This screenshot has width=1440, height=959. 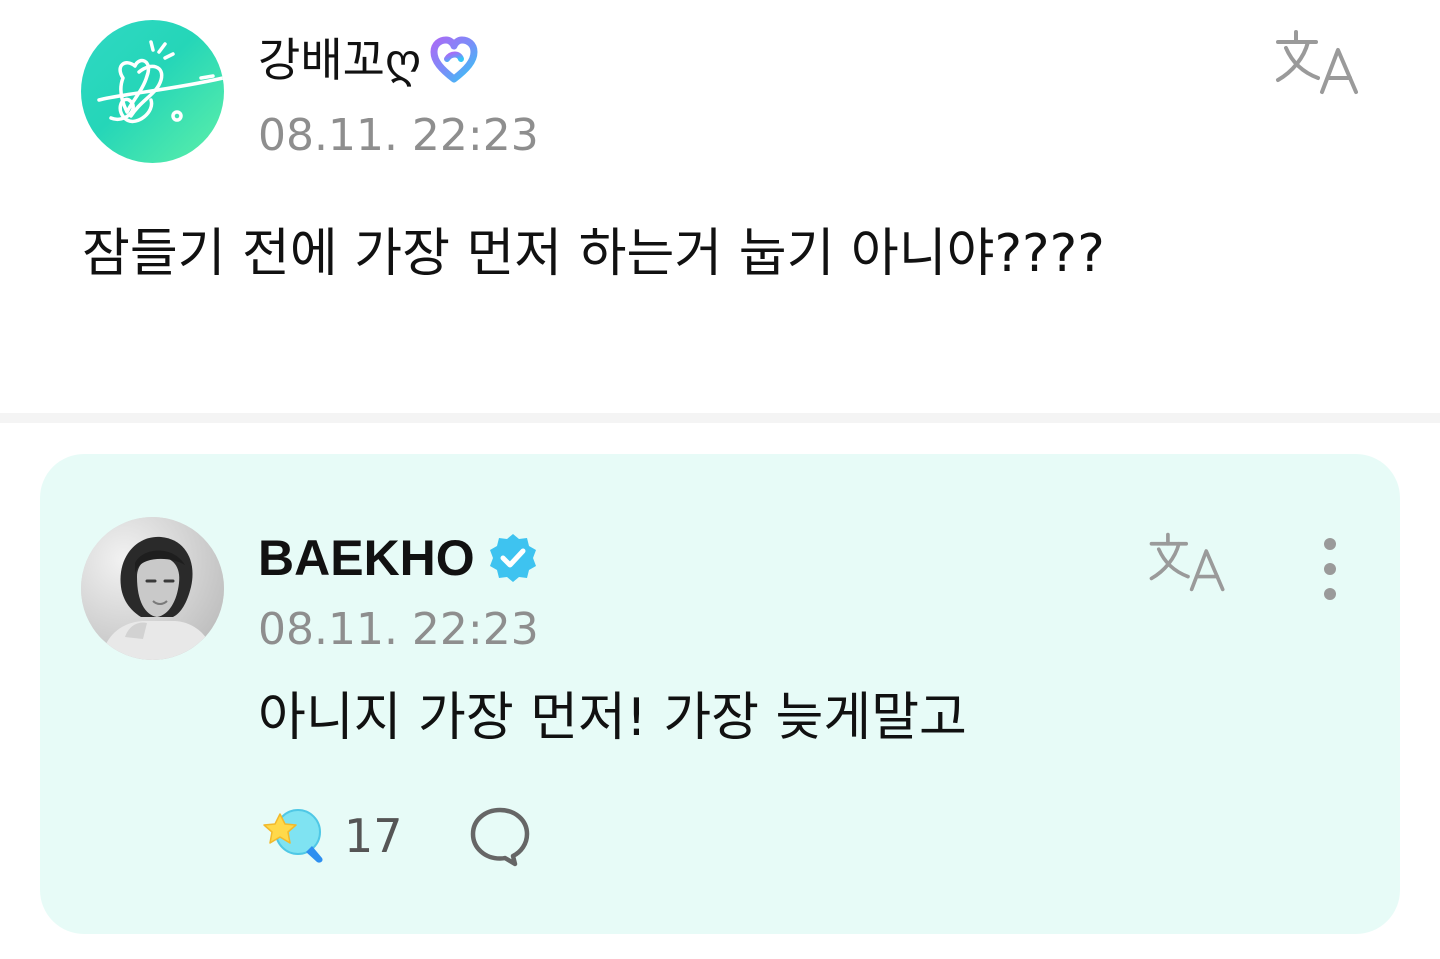 What do you see at coordinates (339, 60) in the screenshot?
I see `fan-author-name: 강배꼬ღ` at bounding box center [339, 60].